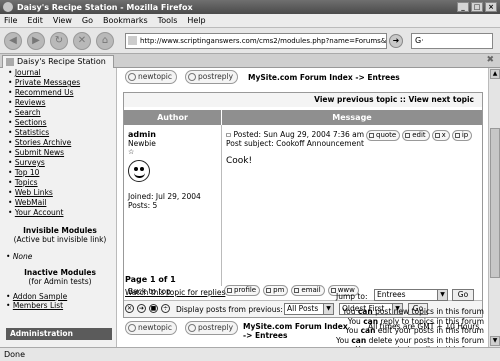  I want to click on page-indicator: Page 1 of 1, so click(150, 279).